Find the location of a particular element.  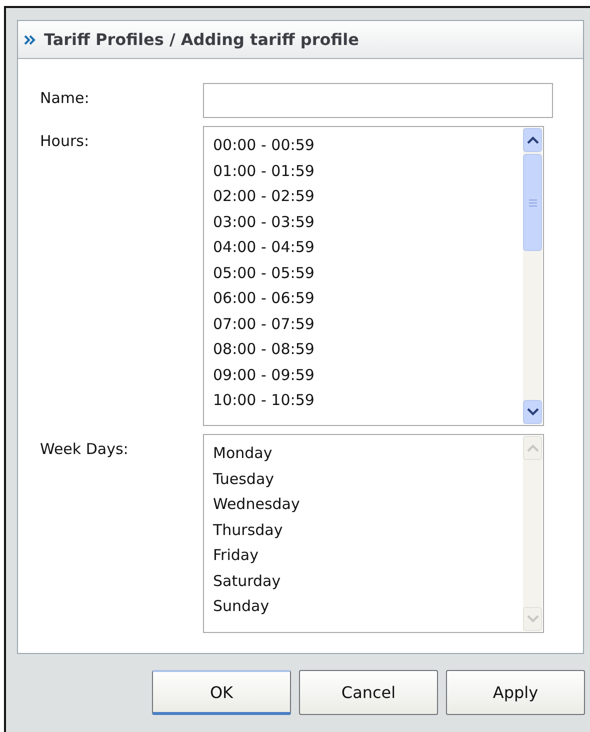

list-item: 05:00 - 05:59 is located at coordinates (367, 273).